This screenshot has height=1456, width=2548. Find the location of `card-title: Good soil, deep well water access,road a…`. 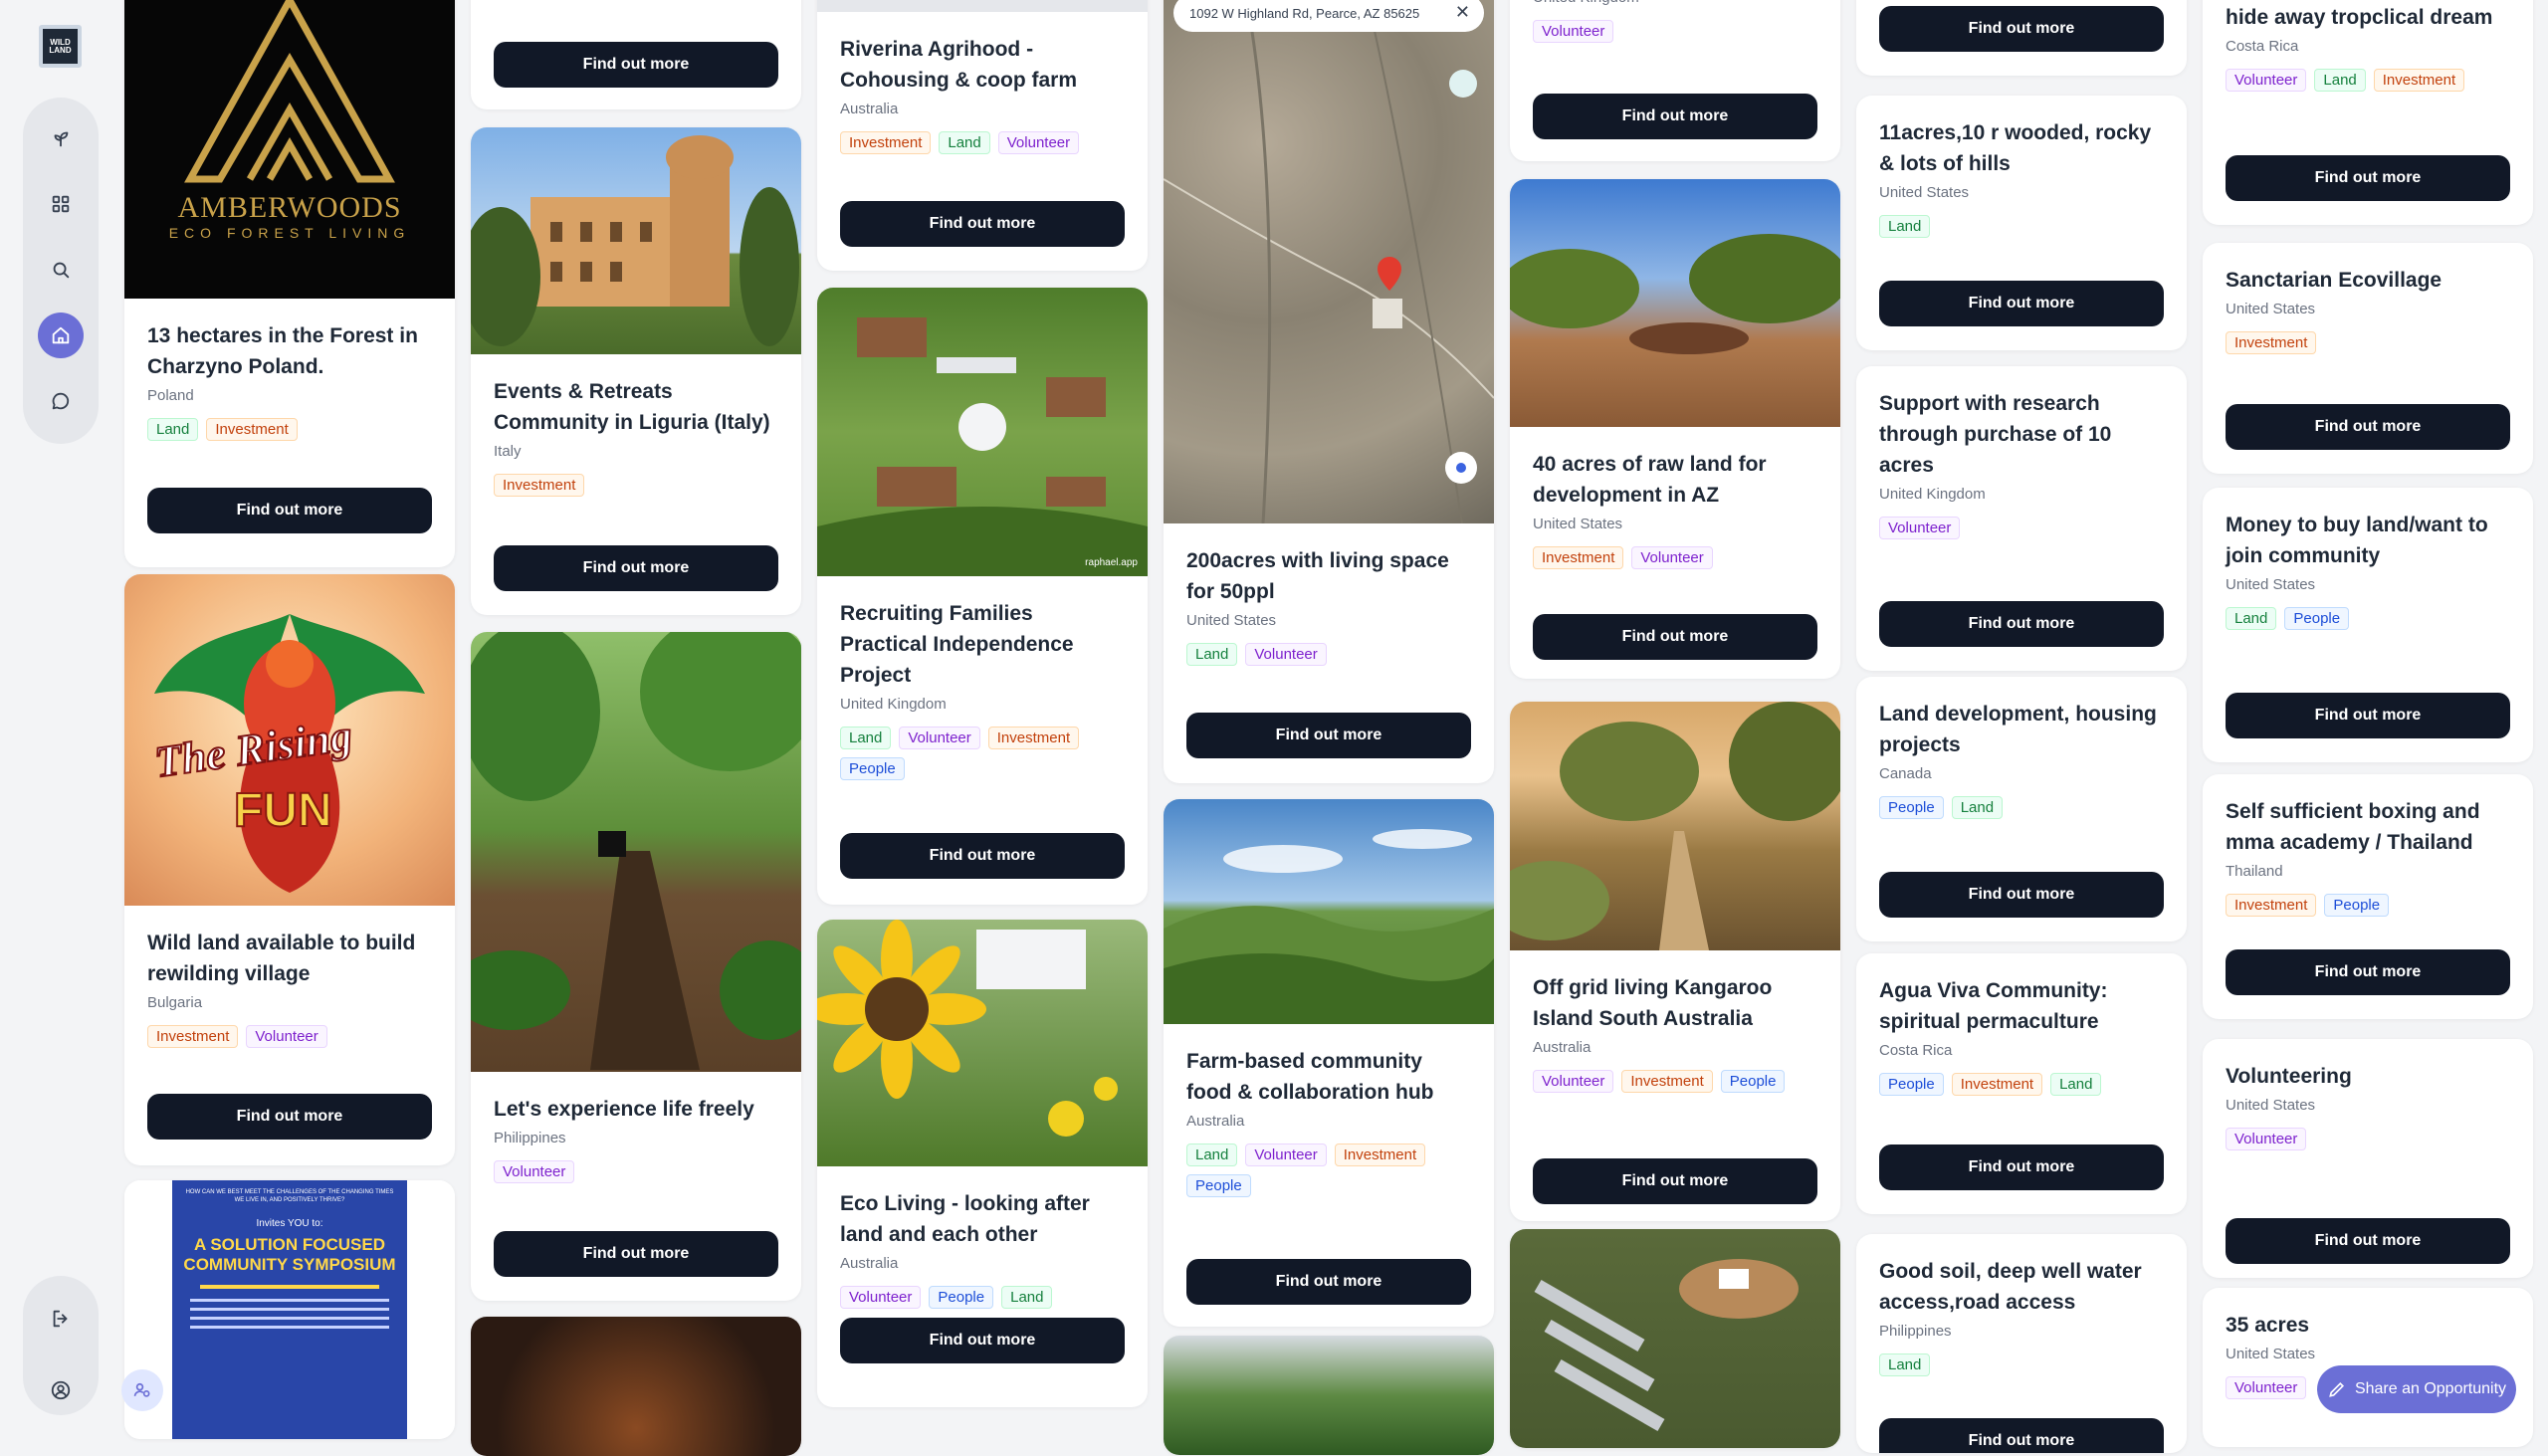

card-title: Good soil, deep well water access,road a… is located at coordinates (2021, 1287).